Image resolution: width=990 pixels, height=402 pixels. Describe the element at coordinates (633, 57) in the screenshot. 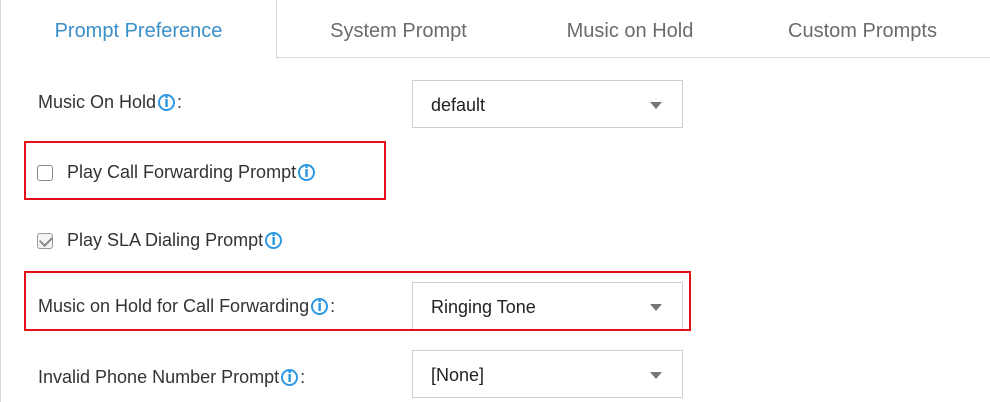

I see `tab-divider` at that location.